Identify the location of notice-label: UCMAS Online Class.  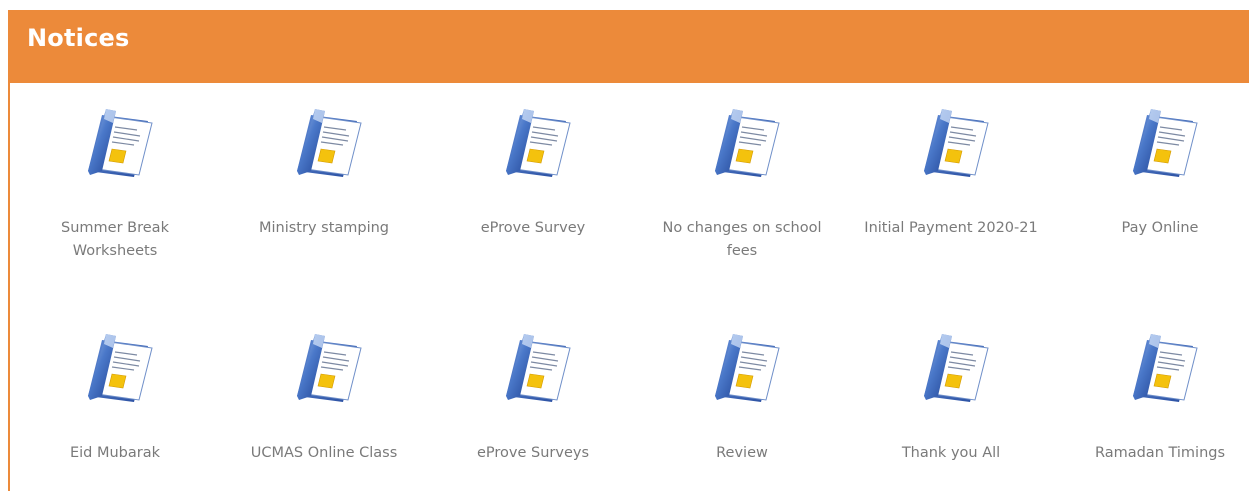
(324, 453).